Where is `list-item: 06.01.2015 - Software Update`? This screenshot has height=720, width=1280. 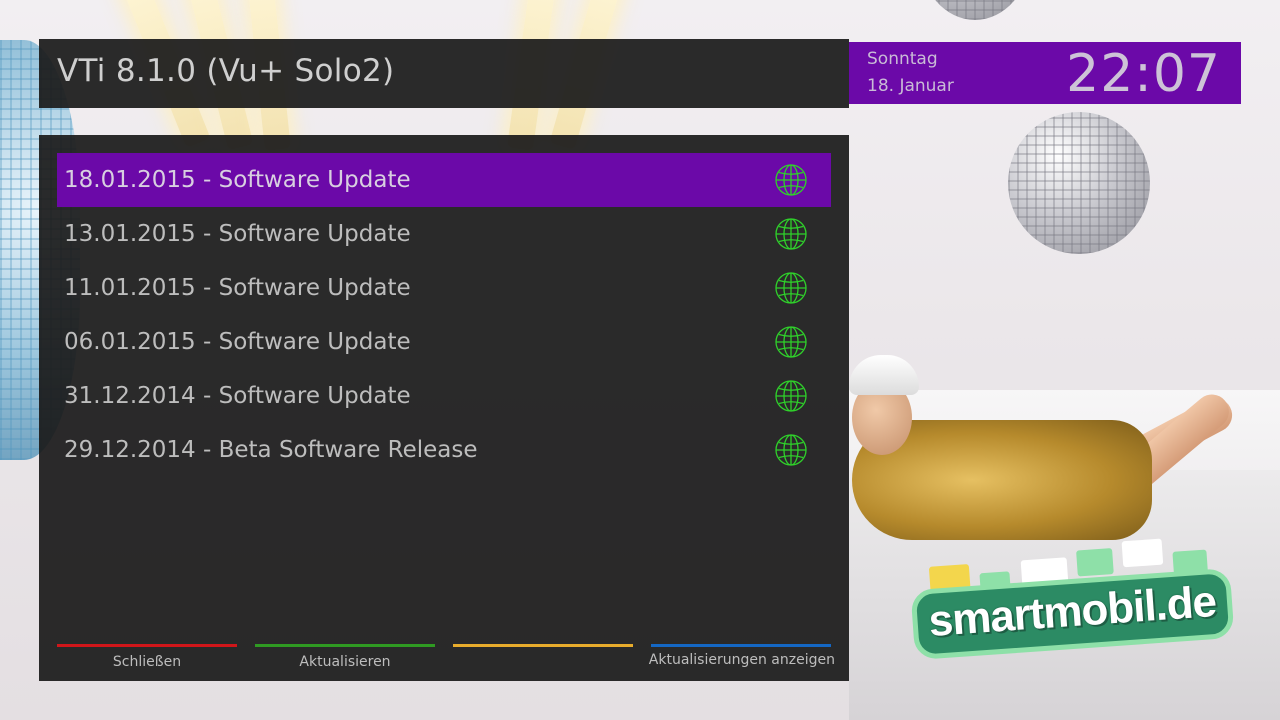
list-item: 06.01.2015 - Software Update is located at coordinates (444, 342).